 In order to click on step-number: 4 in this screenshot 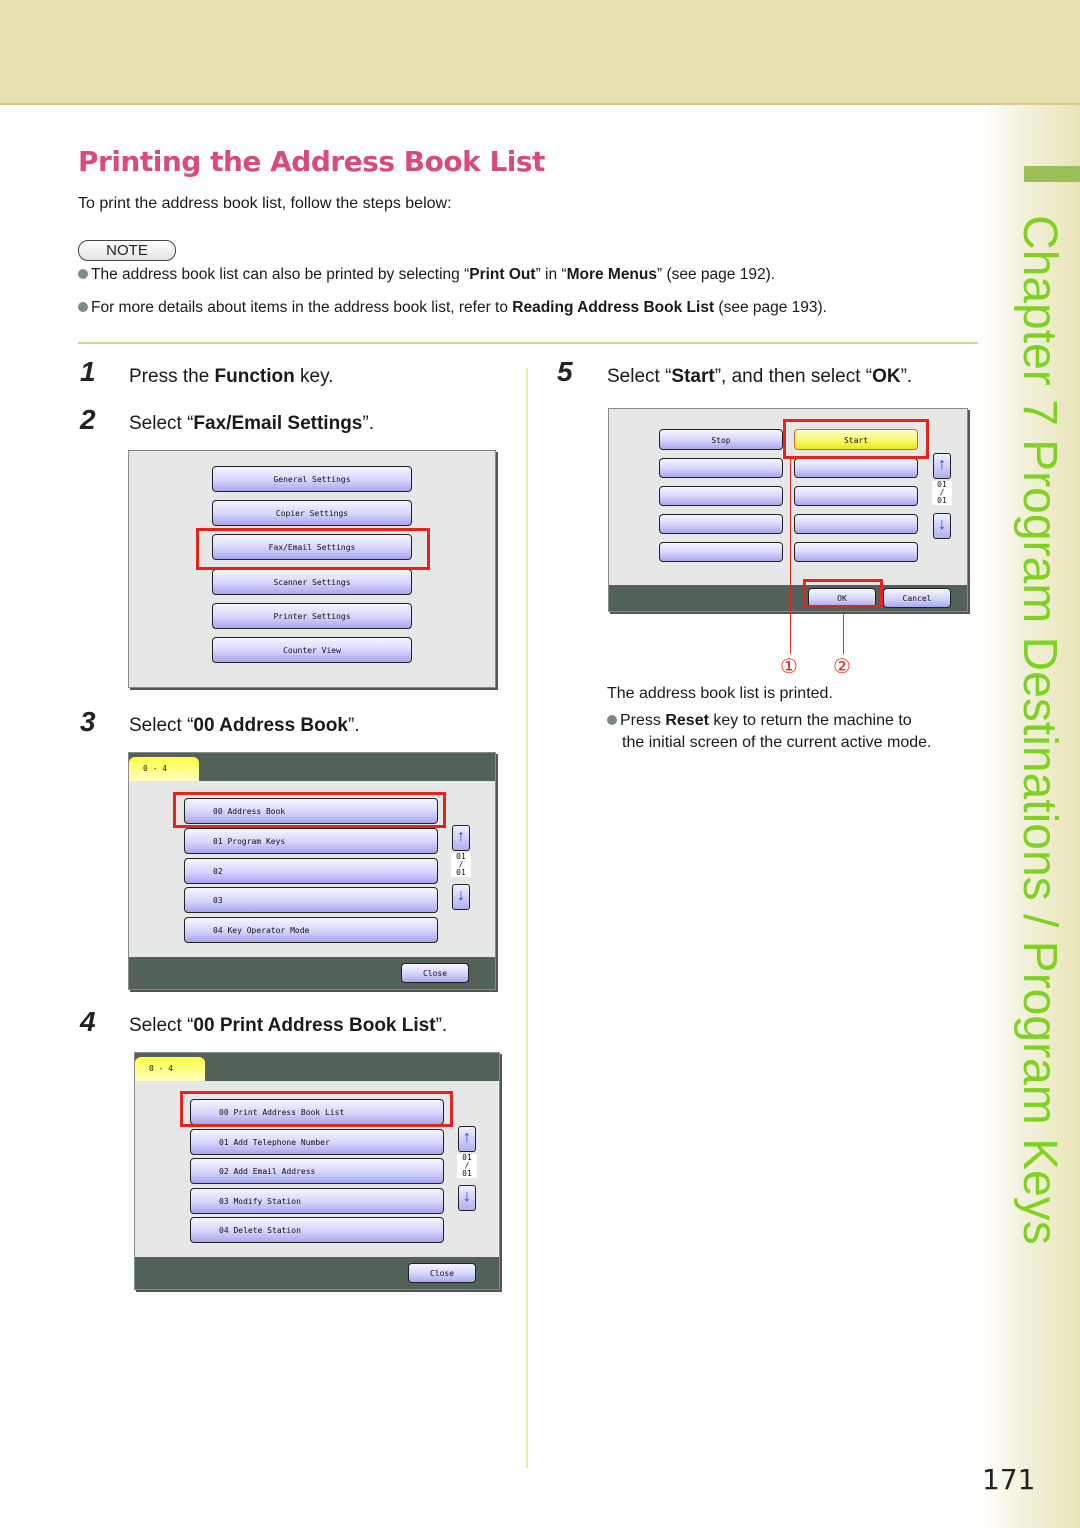, I will do `click(88, 1021)`.